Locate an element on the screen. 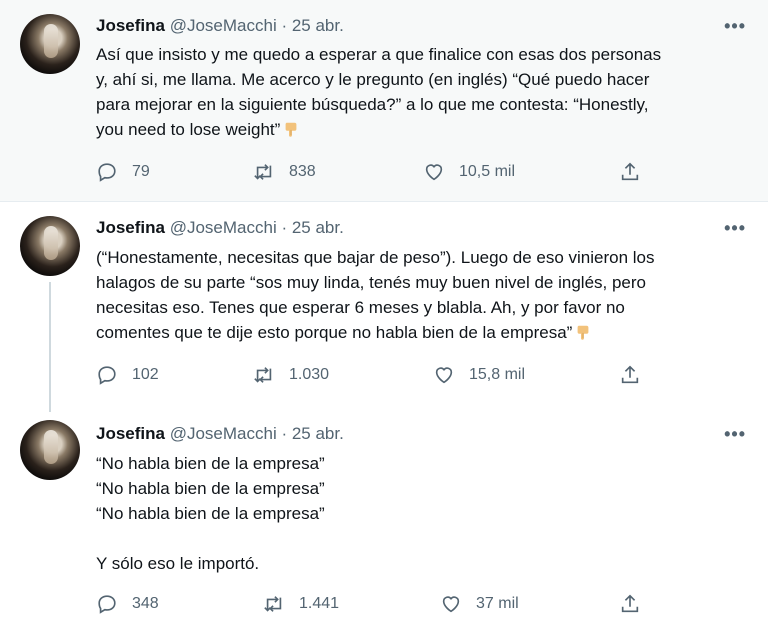 The height and width of the screenshot is (630, 768). tweet-text-blank-line is located at coordinates (421, 538).